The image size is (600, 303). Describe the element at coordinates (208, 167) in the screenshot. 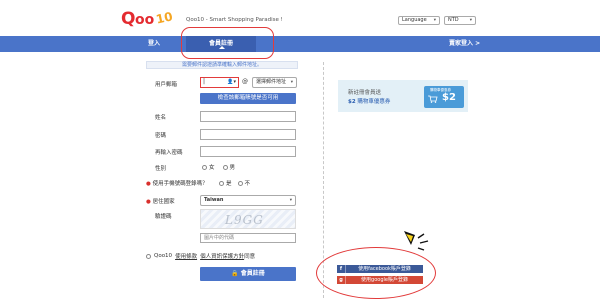

I see `gender-female-radio: 女` at that location.